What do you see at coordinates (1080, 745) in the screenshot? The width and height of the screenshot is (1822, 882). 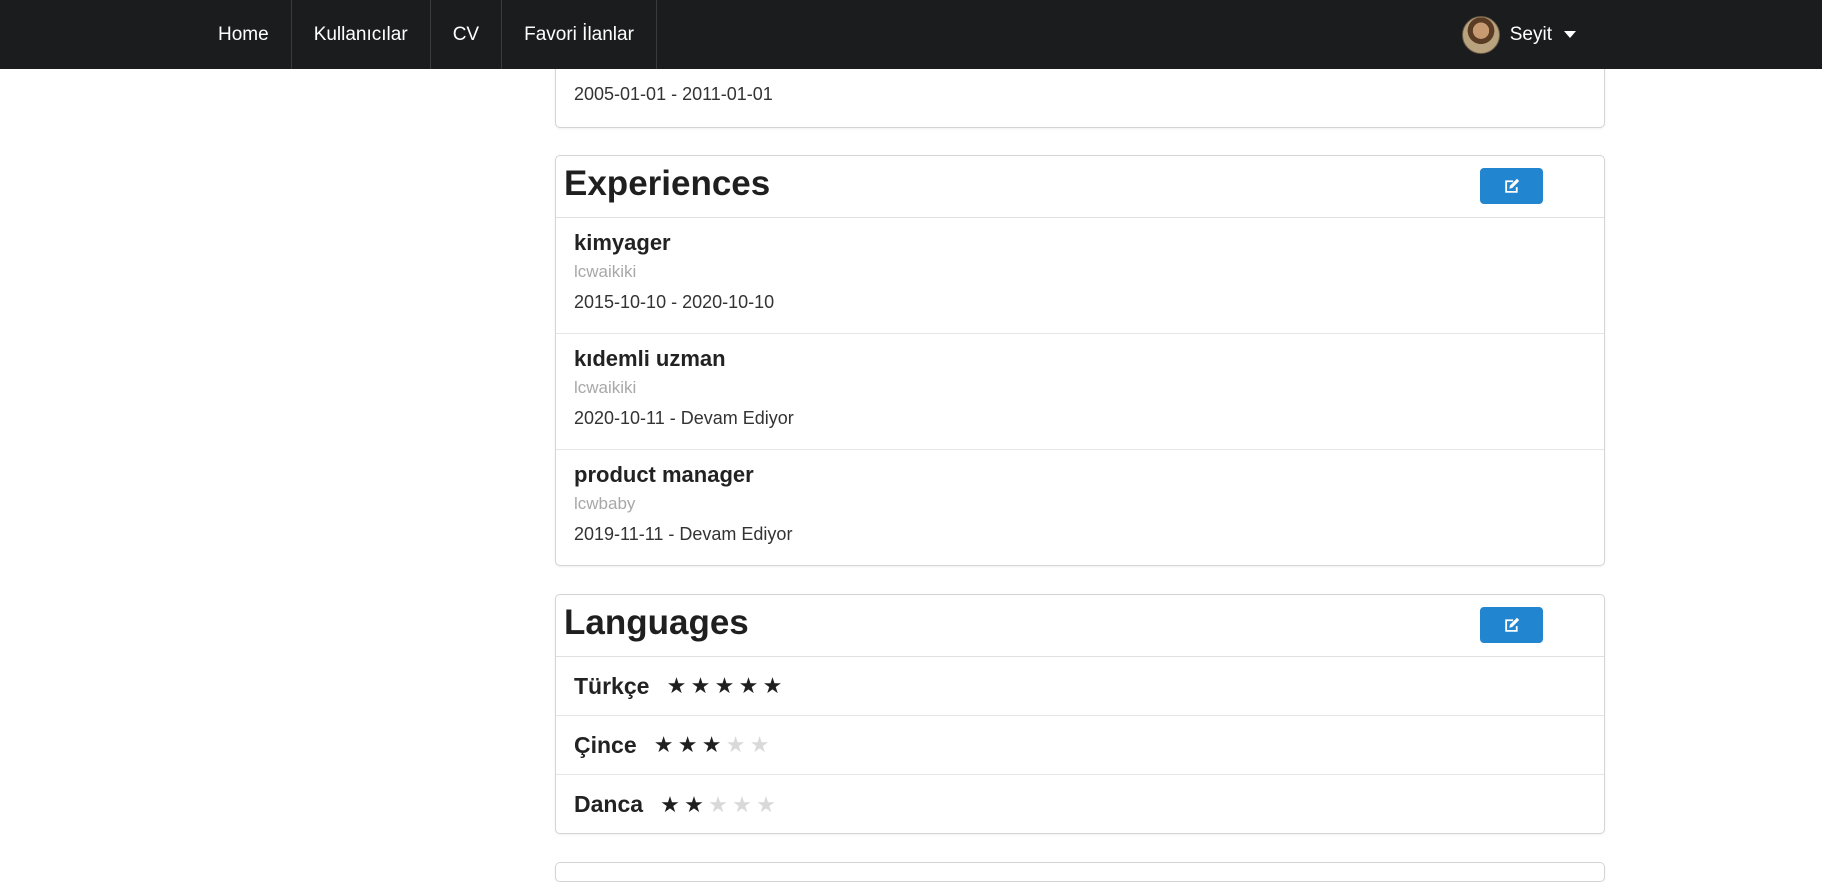 I see `language-item: Çince ★ ★ ★ ★ ★` at bounding box center [1080, 745].